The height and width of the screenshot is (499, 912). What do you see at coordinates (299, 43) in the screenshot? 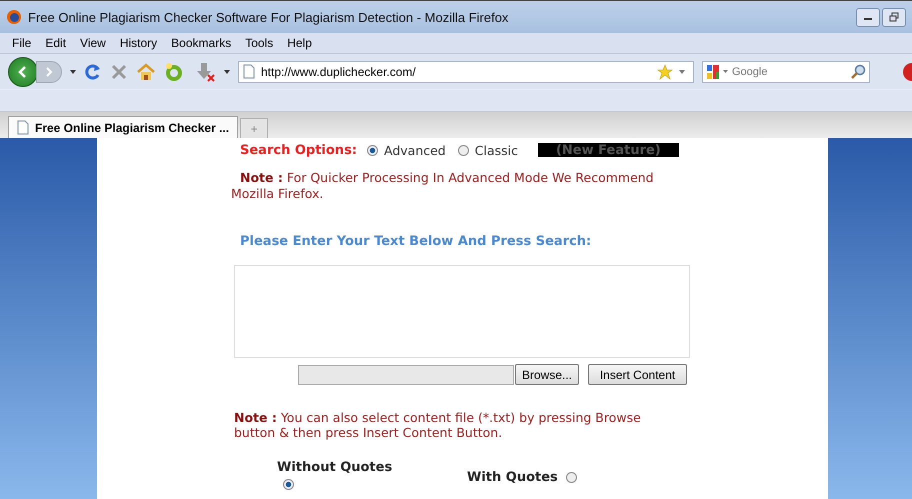
I see `menu-item: Help` at bounding box center [299, 43].